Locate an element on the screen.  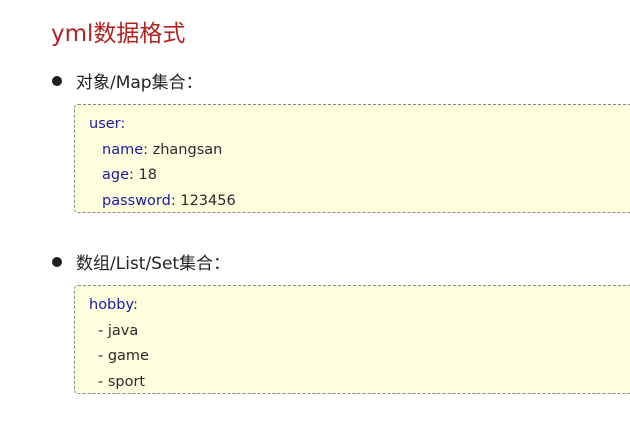
section-label-map: 对象/Map集合： is located at coordinates (139, 83).